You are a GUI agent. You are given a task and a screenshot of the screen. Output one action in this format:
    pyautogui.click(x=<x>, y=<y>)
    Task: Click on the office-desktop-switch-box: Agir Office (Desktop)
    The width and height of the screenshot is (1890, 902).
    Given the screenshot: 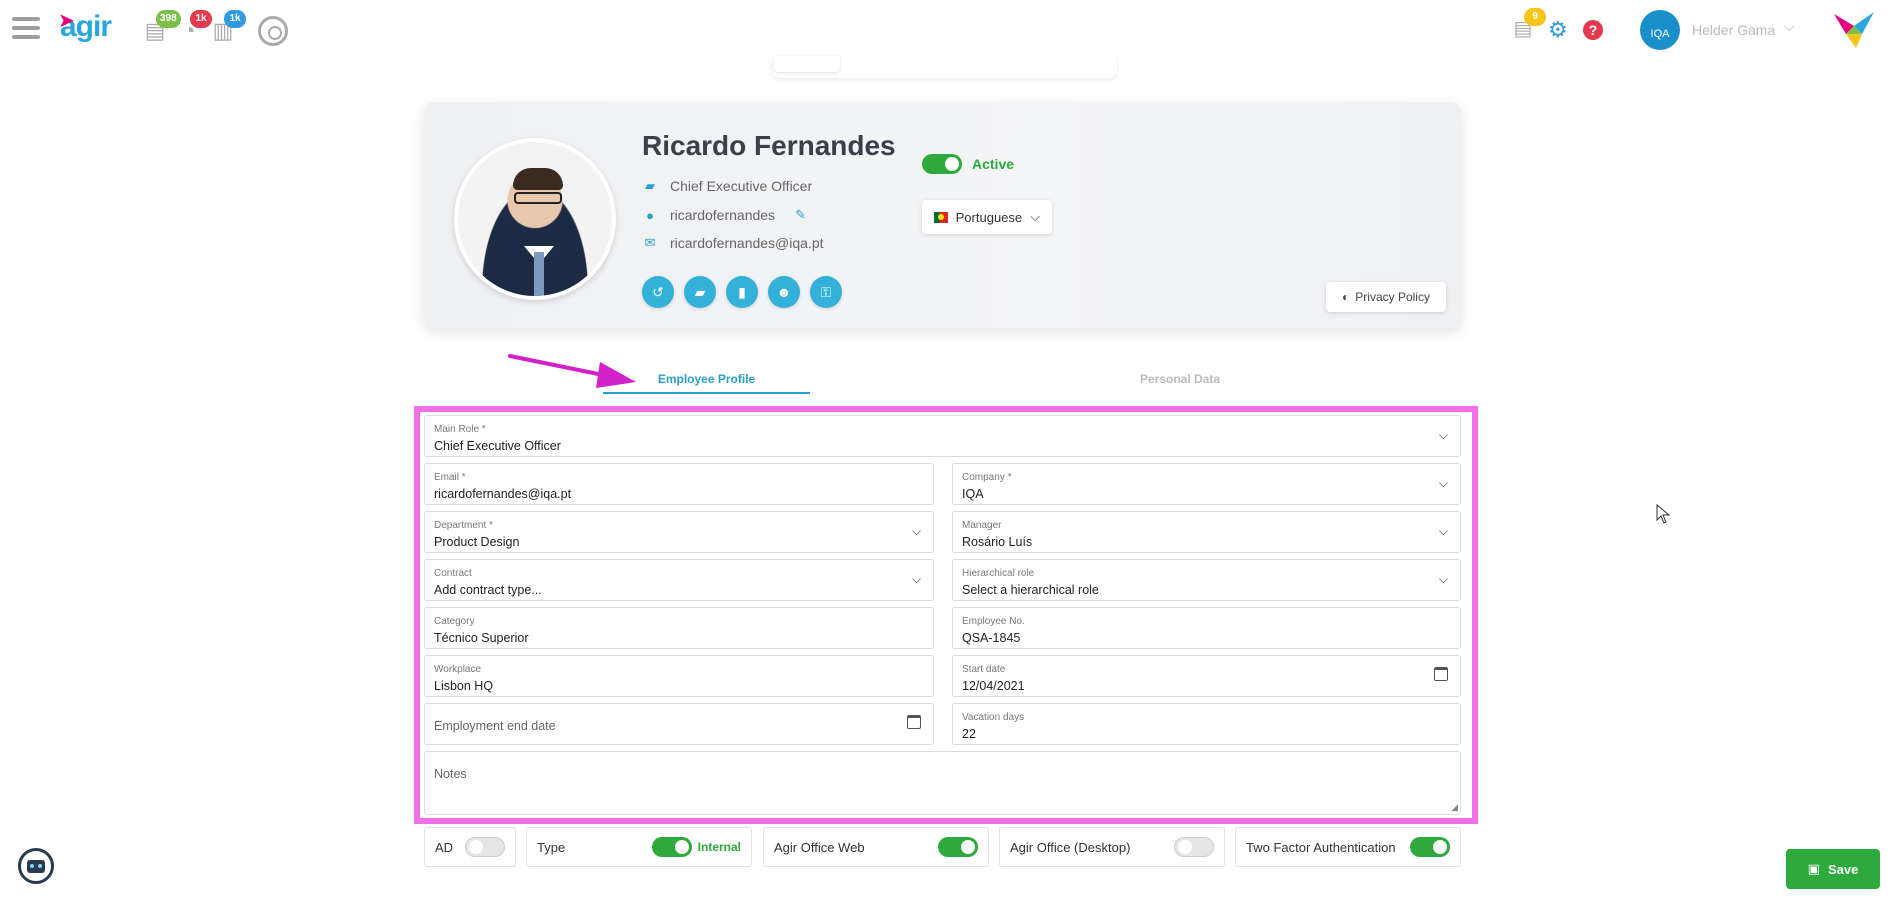 What is the action you would take?
    pyautogui.click(x=1112, y=847)
    